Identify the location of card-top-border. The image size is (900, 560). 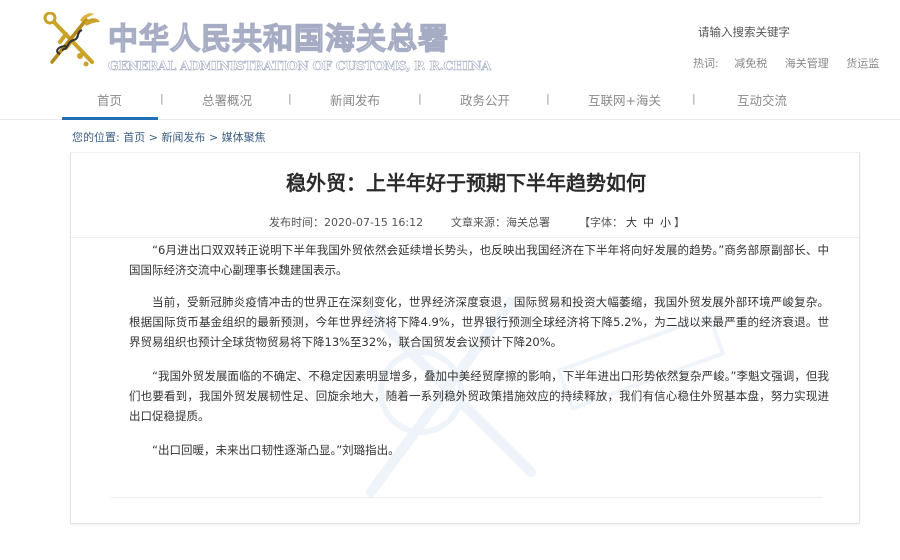
(465, 152).